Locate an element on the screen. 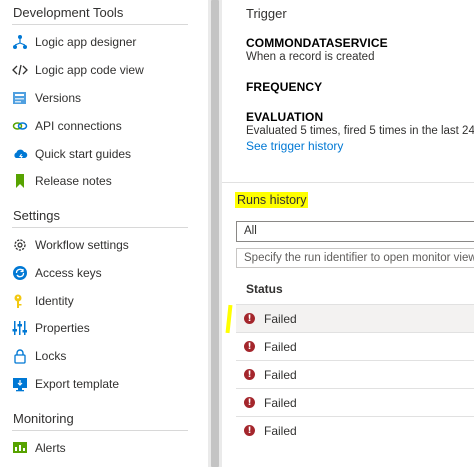 The height and width of the screenshot is (467, 474). sidebar-item-logic-app-code-view: Logic app code view is located at coordinates (103, 70).